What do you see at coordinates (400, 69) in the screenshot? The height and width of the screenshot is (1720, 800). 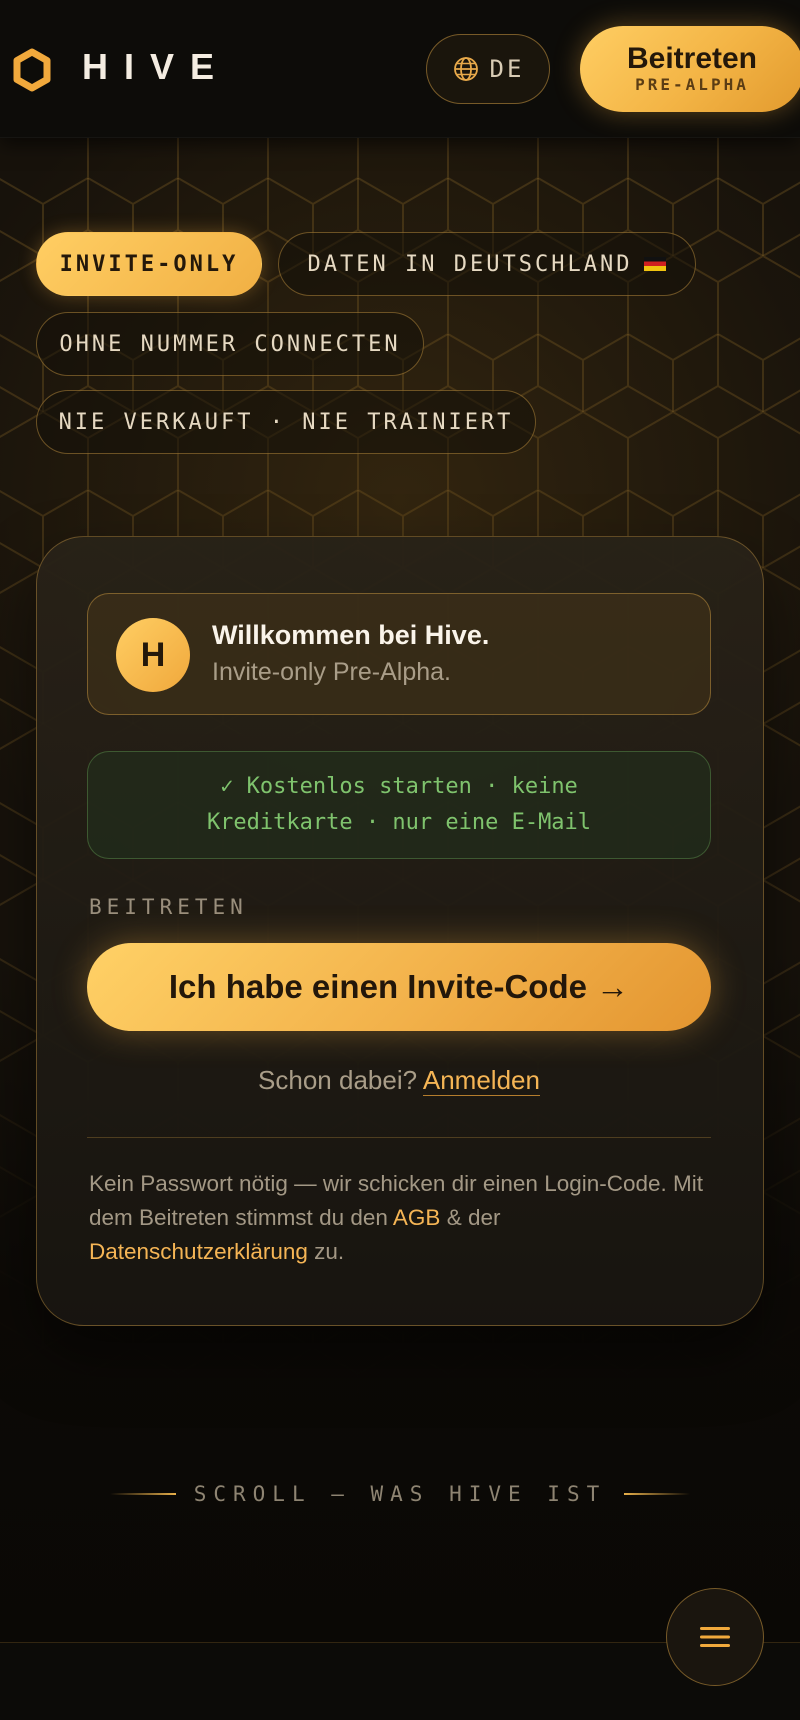 I see `top-bar: HIVE DE Beitreten PRE-ALPHA` at bounding box center [400, 69].